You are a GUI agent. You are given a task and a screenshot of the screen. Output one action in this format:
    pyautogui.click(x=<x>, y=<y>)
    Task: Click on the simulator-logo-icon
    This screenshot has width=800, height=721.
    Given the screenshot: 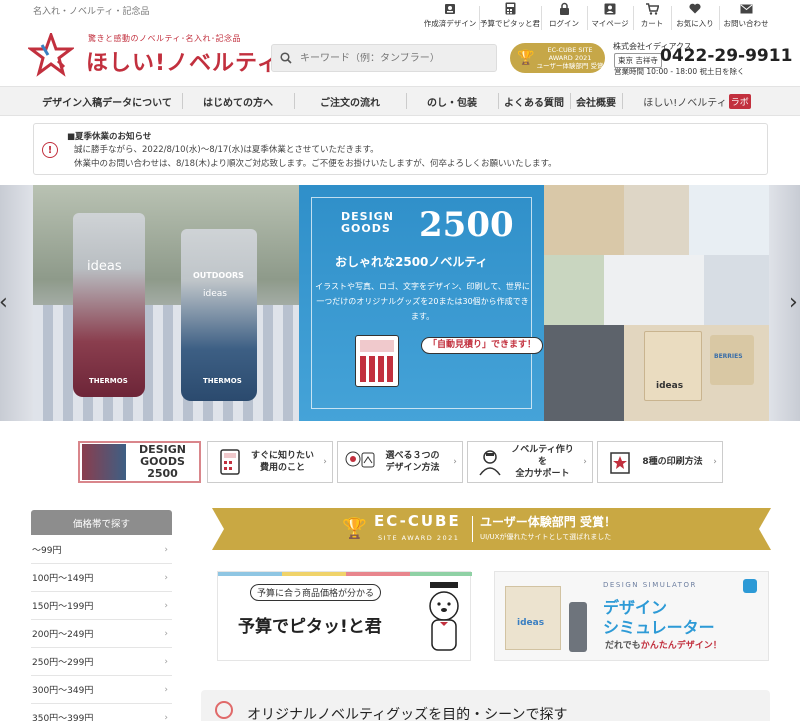 What is the action you would take?
    pyautogui.click(x=750, y=586)
    